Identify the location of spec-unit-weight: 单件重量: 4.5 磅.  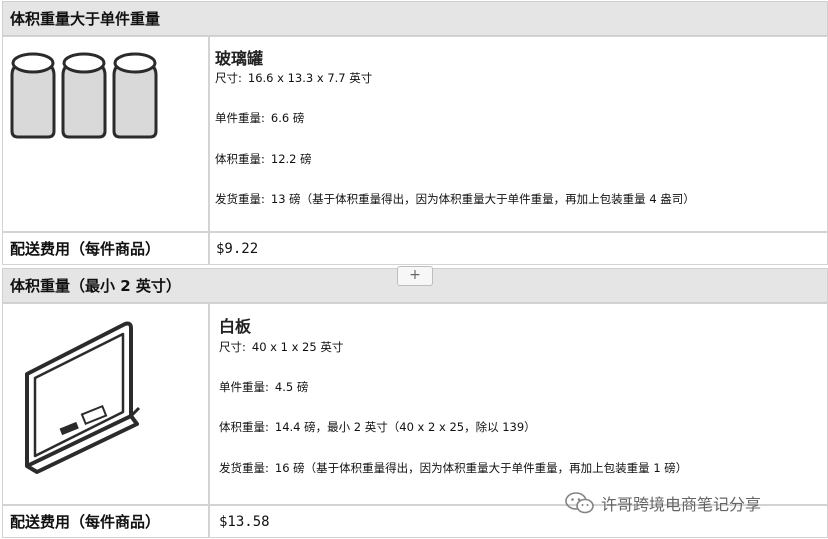
(263, 387).